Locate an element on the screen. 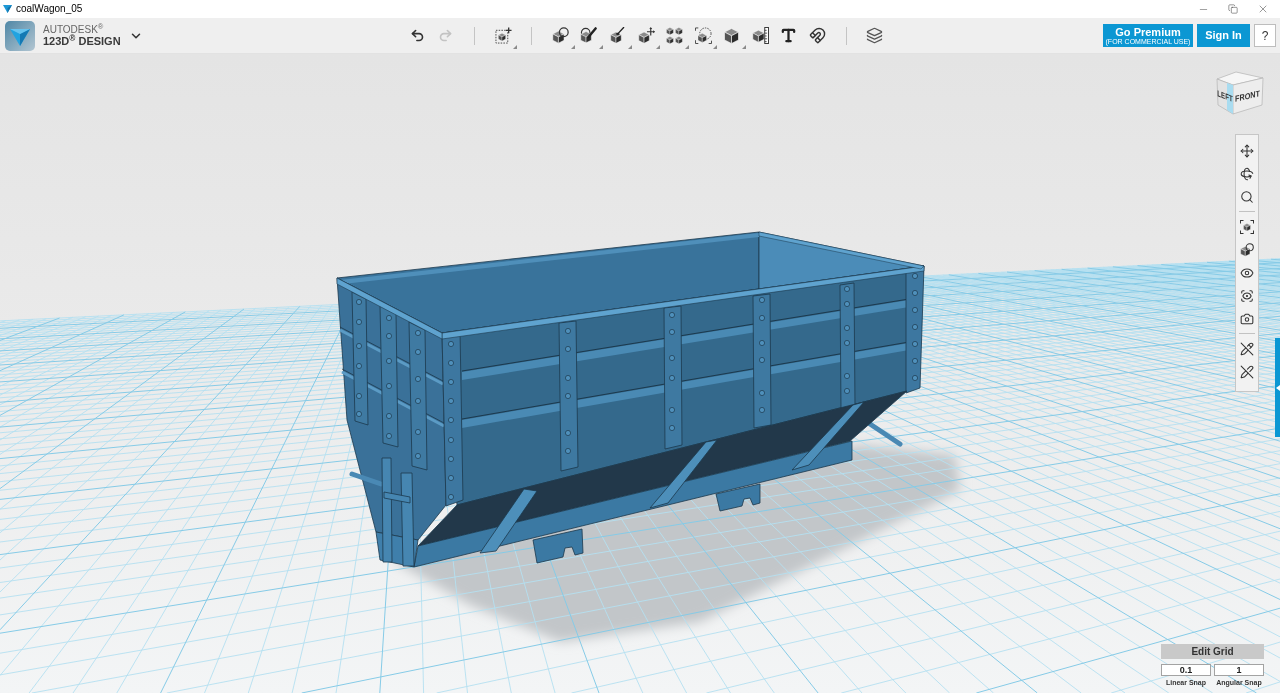  cube-ruler-icon is located at coordinates (760, 35).